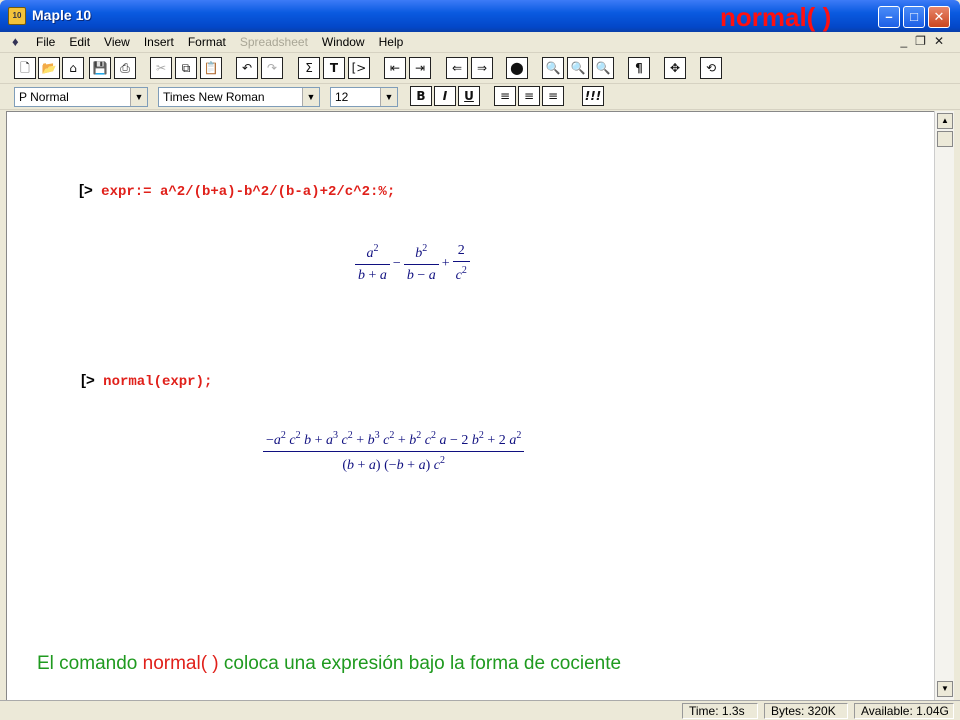 This screenshot has height=720, width=960. I want to click on open-folder-icon: 📂, so click(49, 68).